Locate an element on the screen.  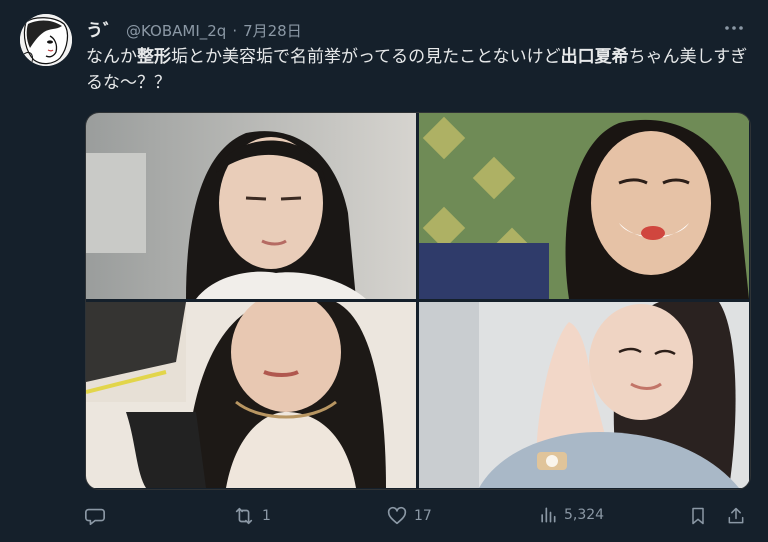
tweet-text-bold2: 出口夏希 is located at coordinates (594, 57).